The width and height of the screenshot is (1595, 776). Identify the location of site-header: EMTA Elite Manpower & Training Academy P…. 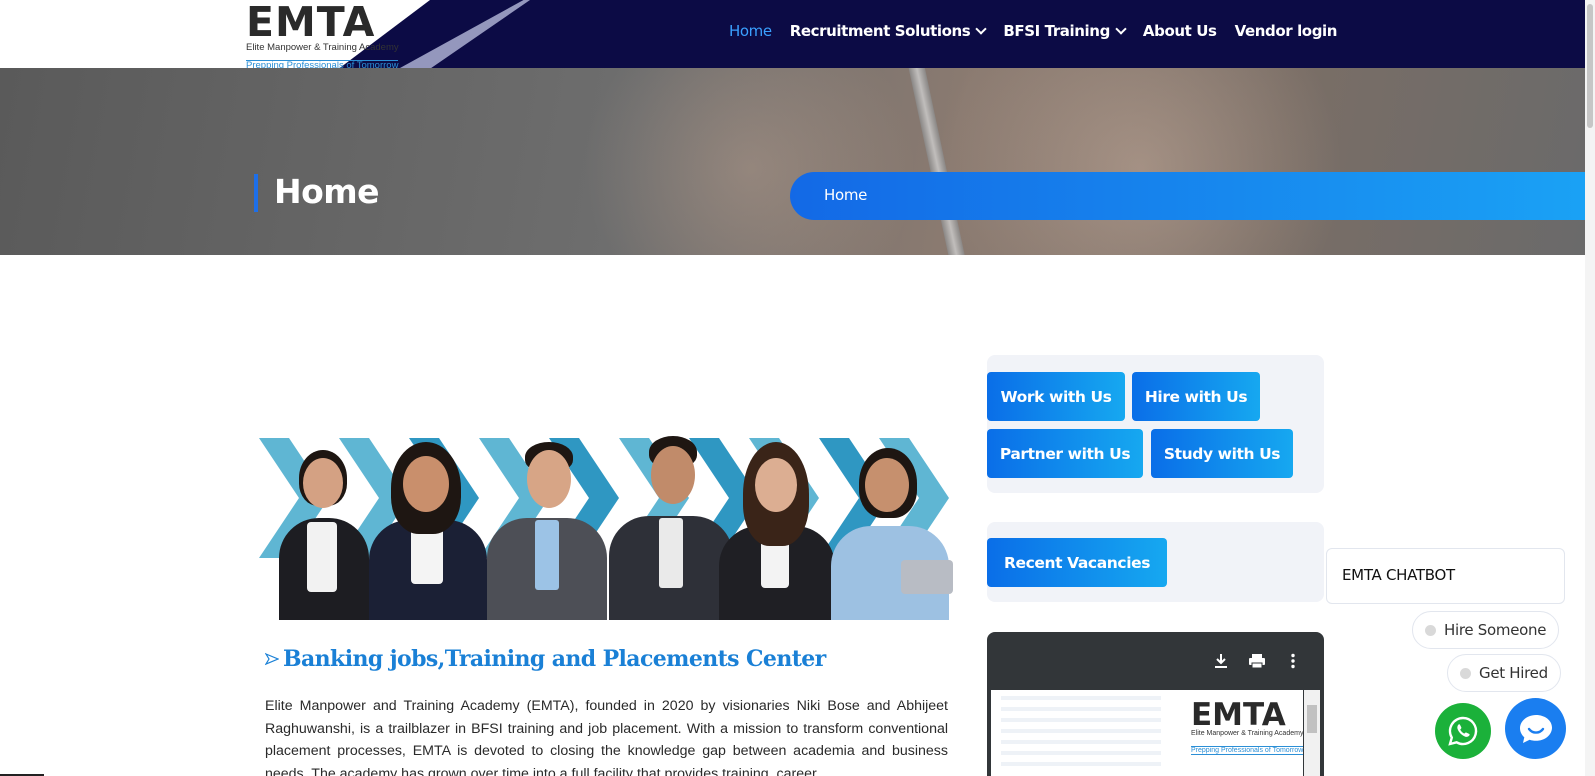
(792, 36).